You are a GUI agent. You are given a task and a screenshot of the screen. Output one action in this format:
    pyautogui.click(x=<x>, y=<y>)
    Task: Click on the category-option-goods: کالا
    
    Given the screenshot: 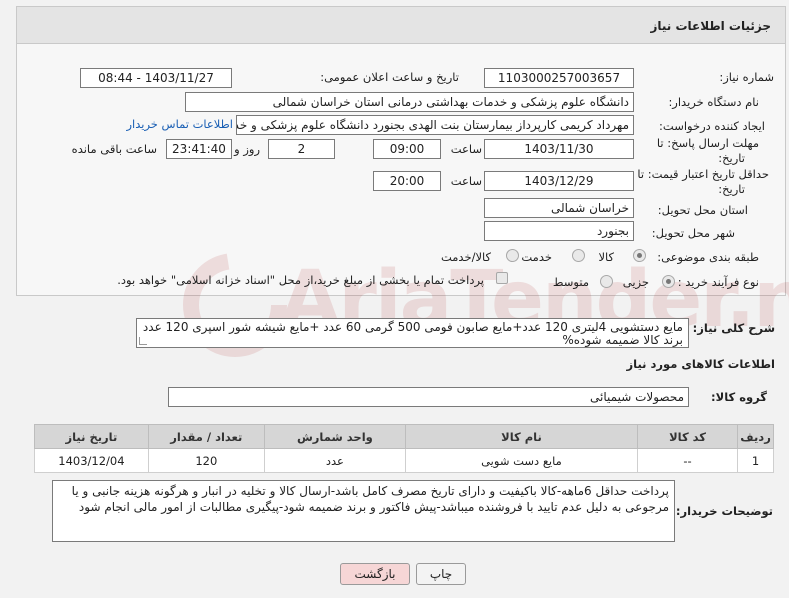 What is the action you would take?
    pyautogui.click(x=606, y=257)
    